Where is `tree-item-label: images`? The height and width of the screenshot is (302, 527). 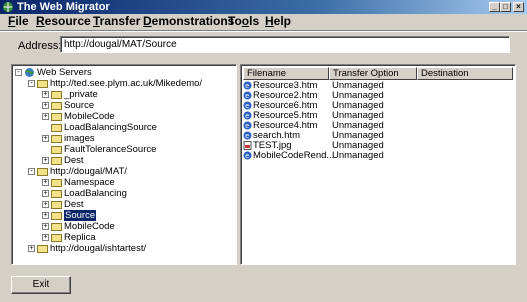
tree-item-label: images is located at coordinates (79, 138).